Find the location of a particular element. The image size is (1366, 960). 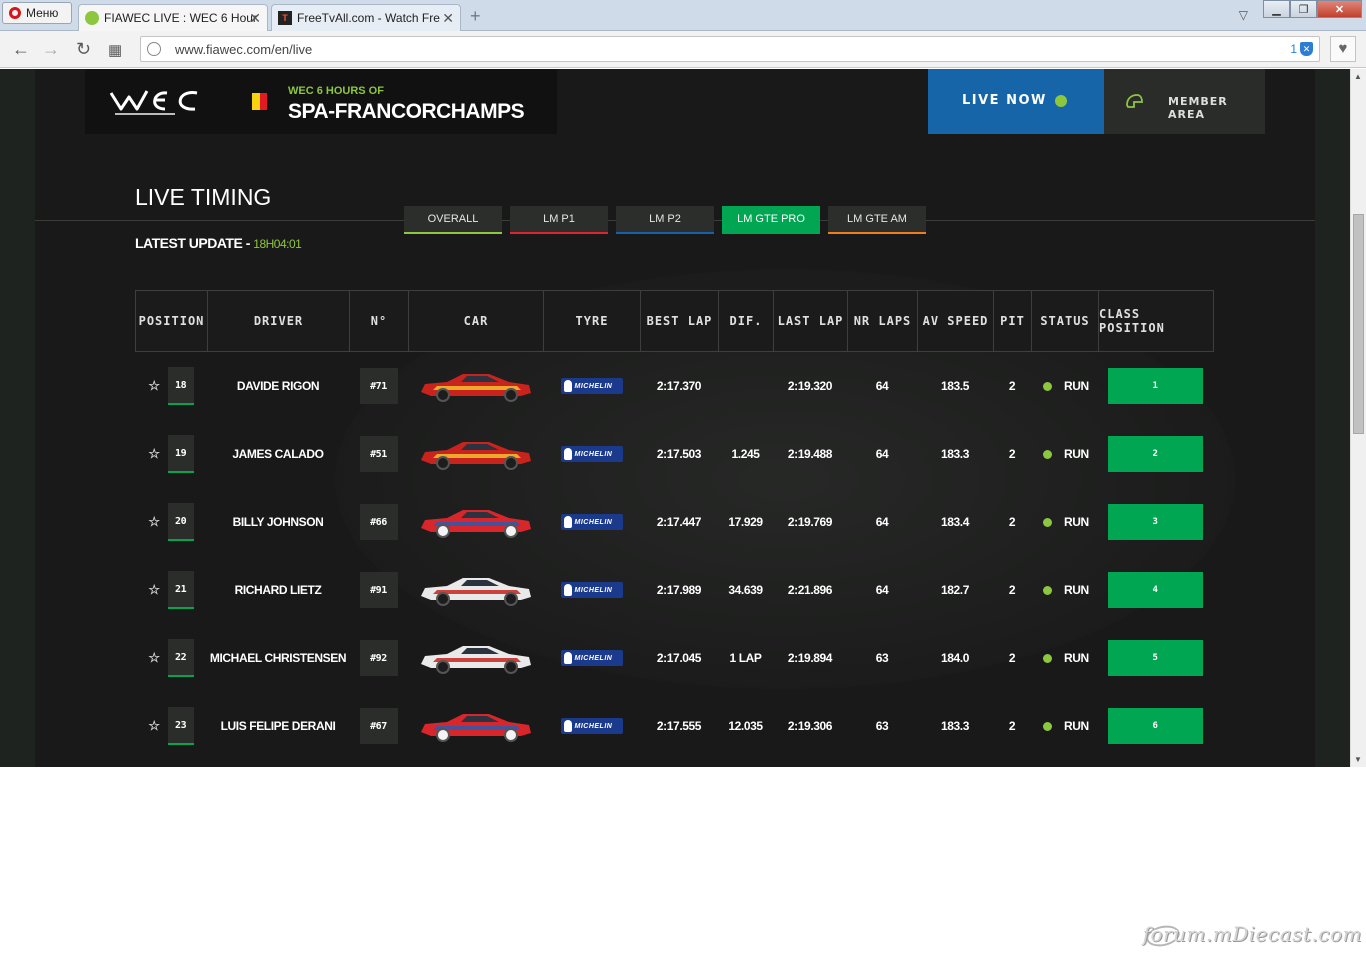

adblock-shield-icon: ✕ is located at coordinates (1306, 49).